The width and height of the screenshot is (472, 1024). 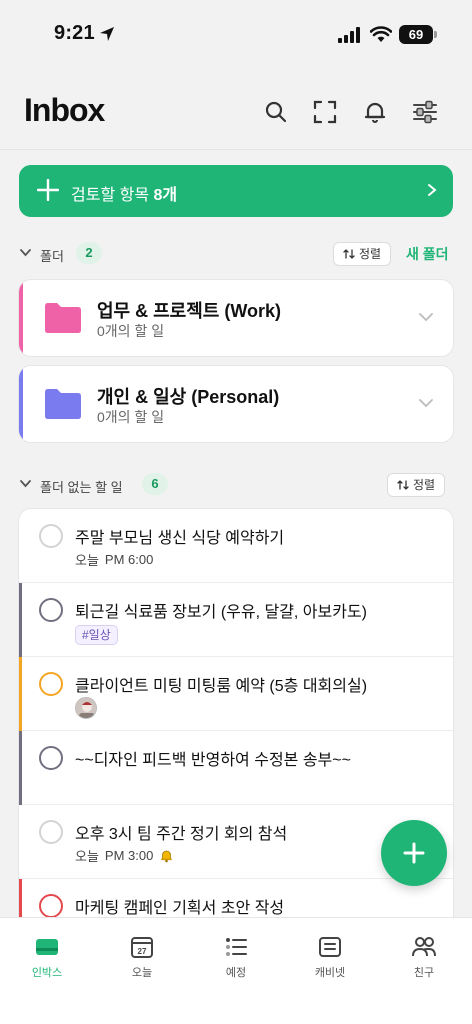 I want to click on cabinet-icon, so click(x=330, y=947).